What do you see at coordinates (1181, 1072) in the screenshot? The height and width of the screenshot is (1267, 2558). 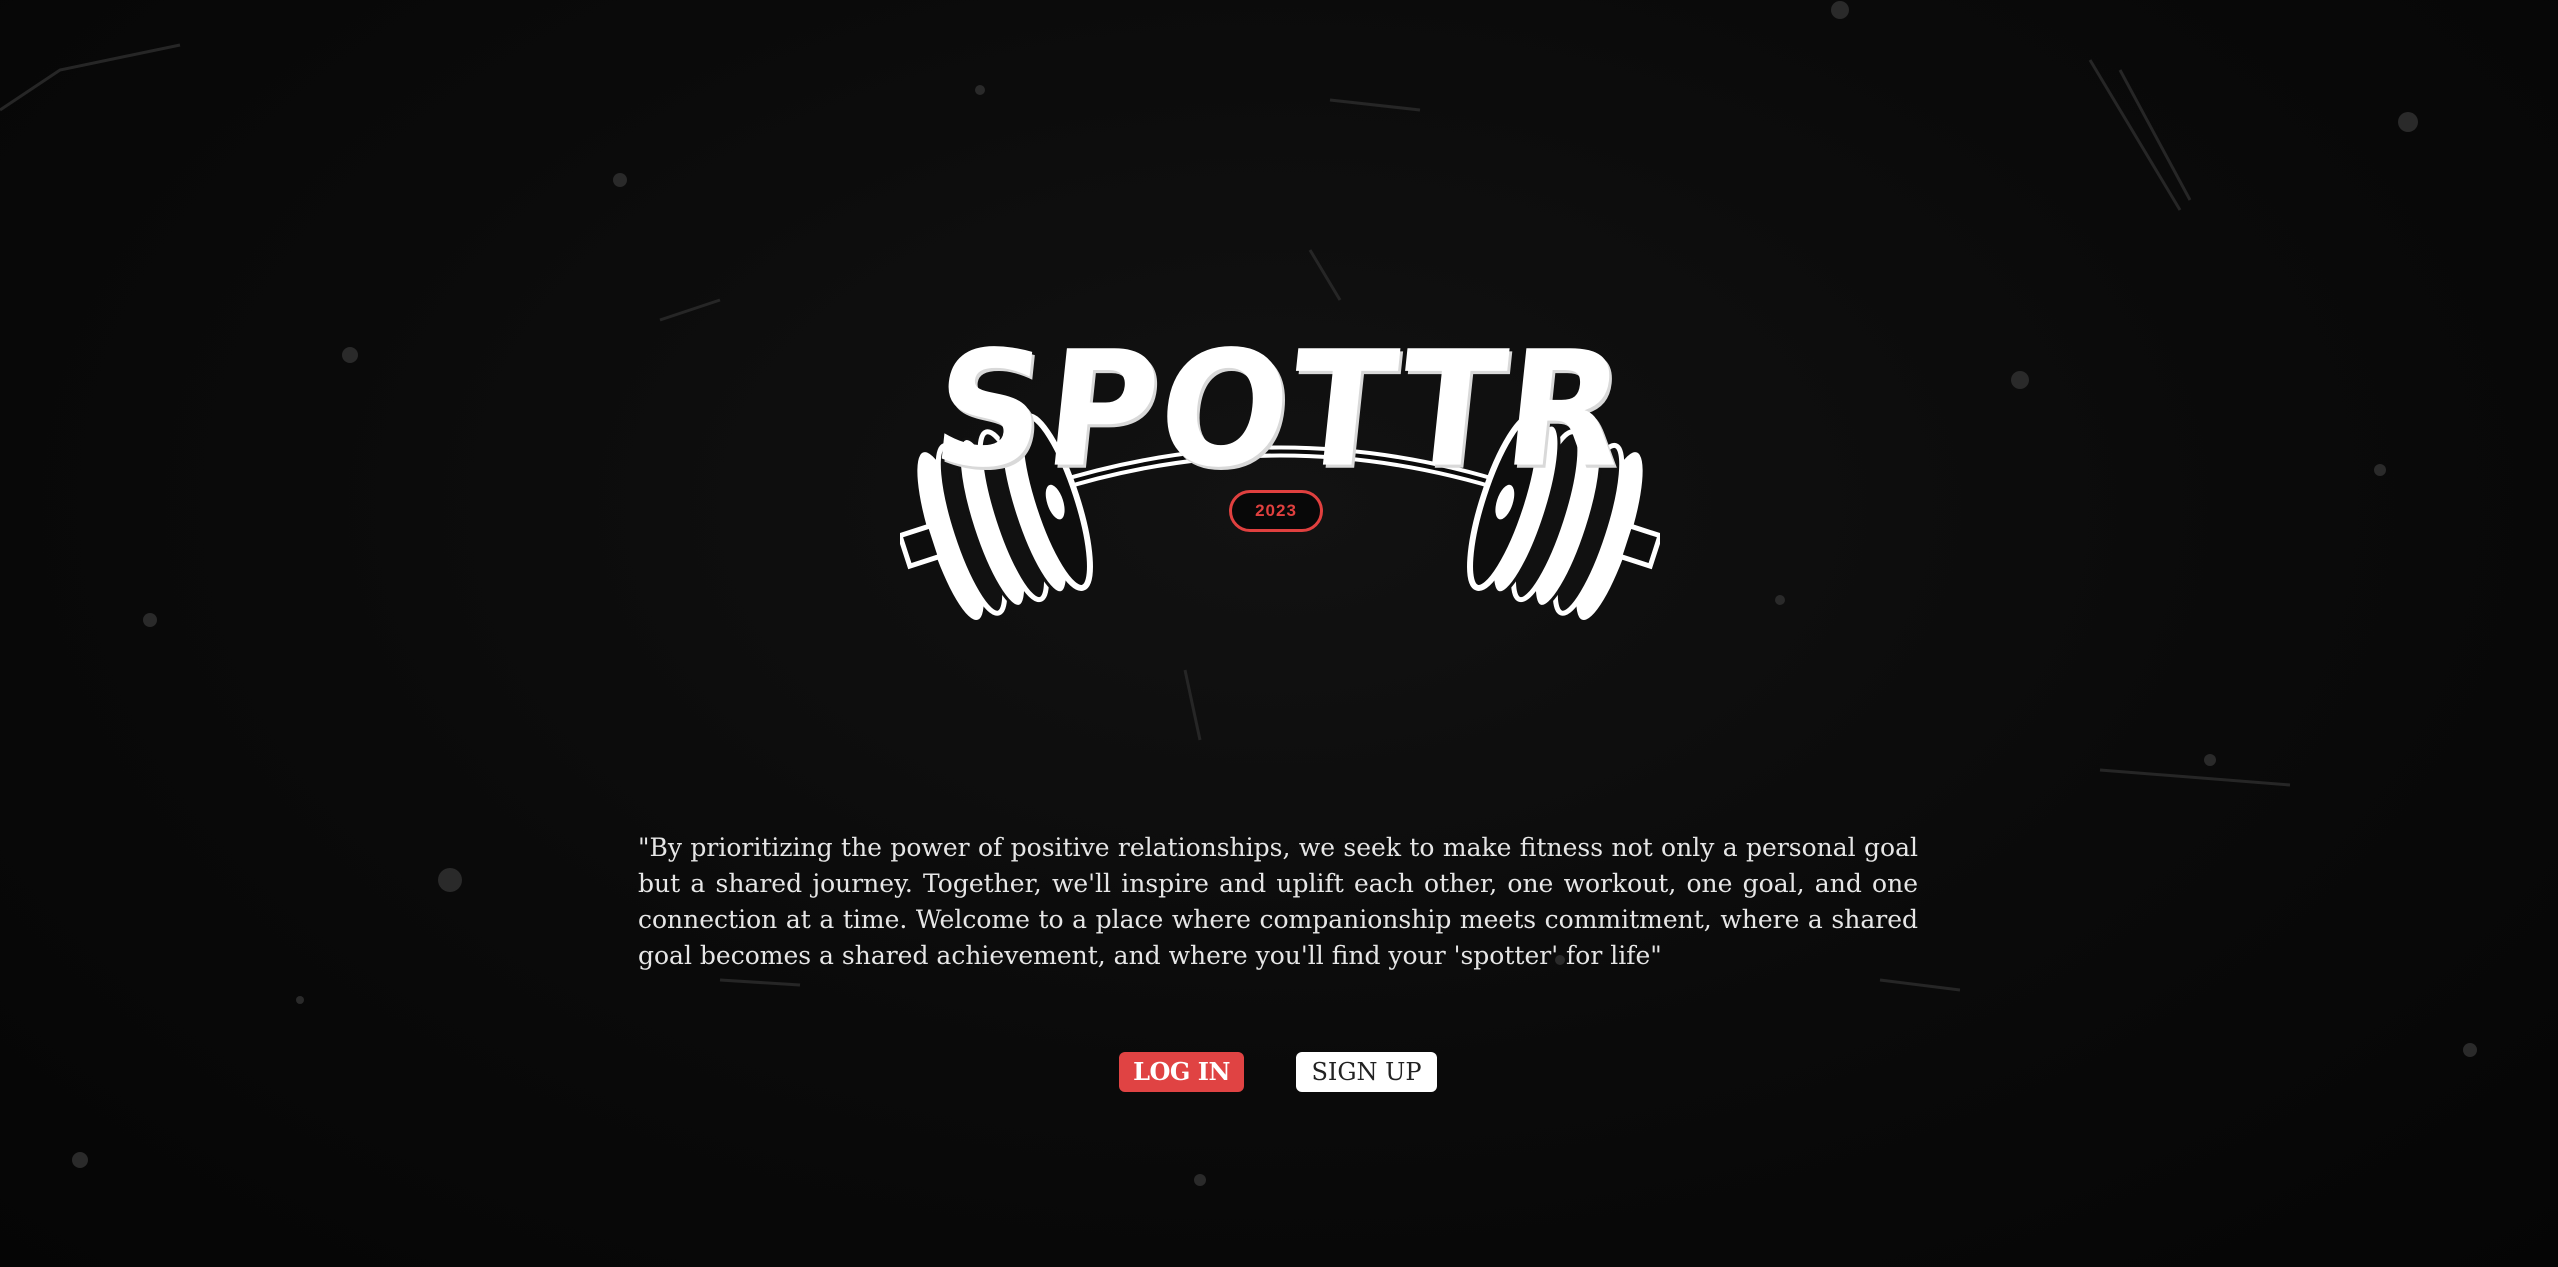 I see `login-button: LOG IN` at bounding box center [1181, 1072].